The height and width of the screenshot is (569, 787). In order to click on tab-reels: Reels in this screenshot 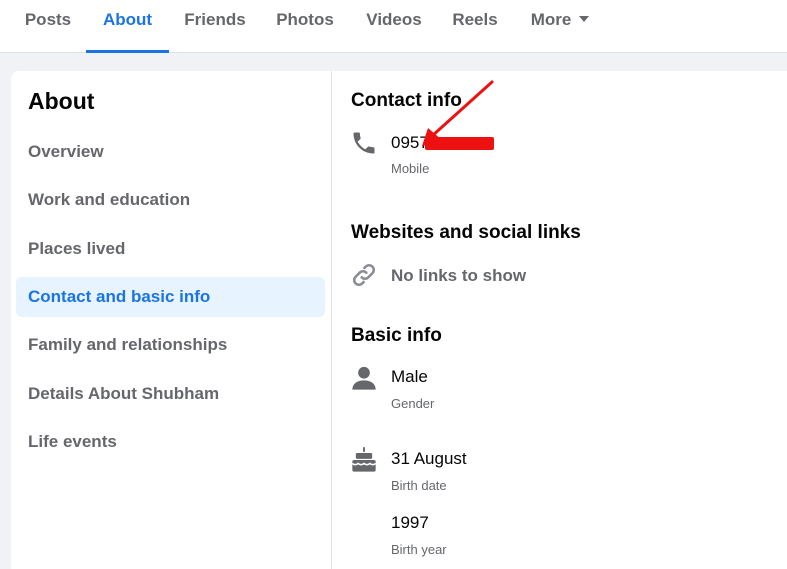, I will do `click(475, 26)`.